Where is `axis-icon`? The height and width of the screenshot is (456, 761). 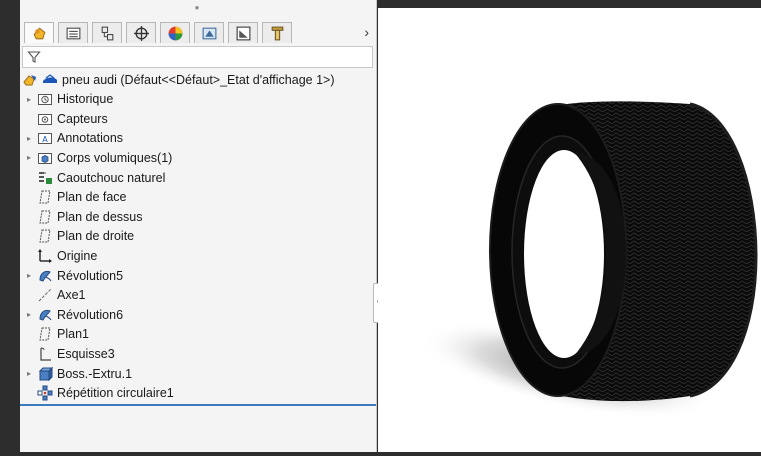
axis-icon is located at coordinates (45, 295).